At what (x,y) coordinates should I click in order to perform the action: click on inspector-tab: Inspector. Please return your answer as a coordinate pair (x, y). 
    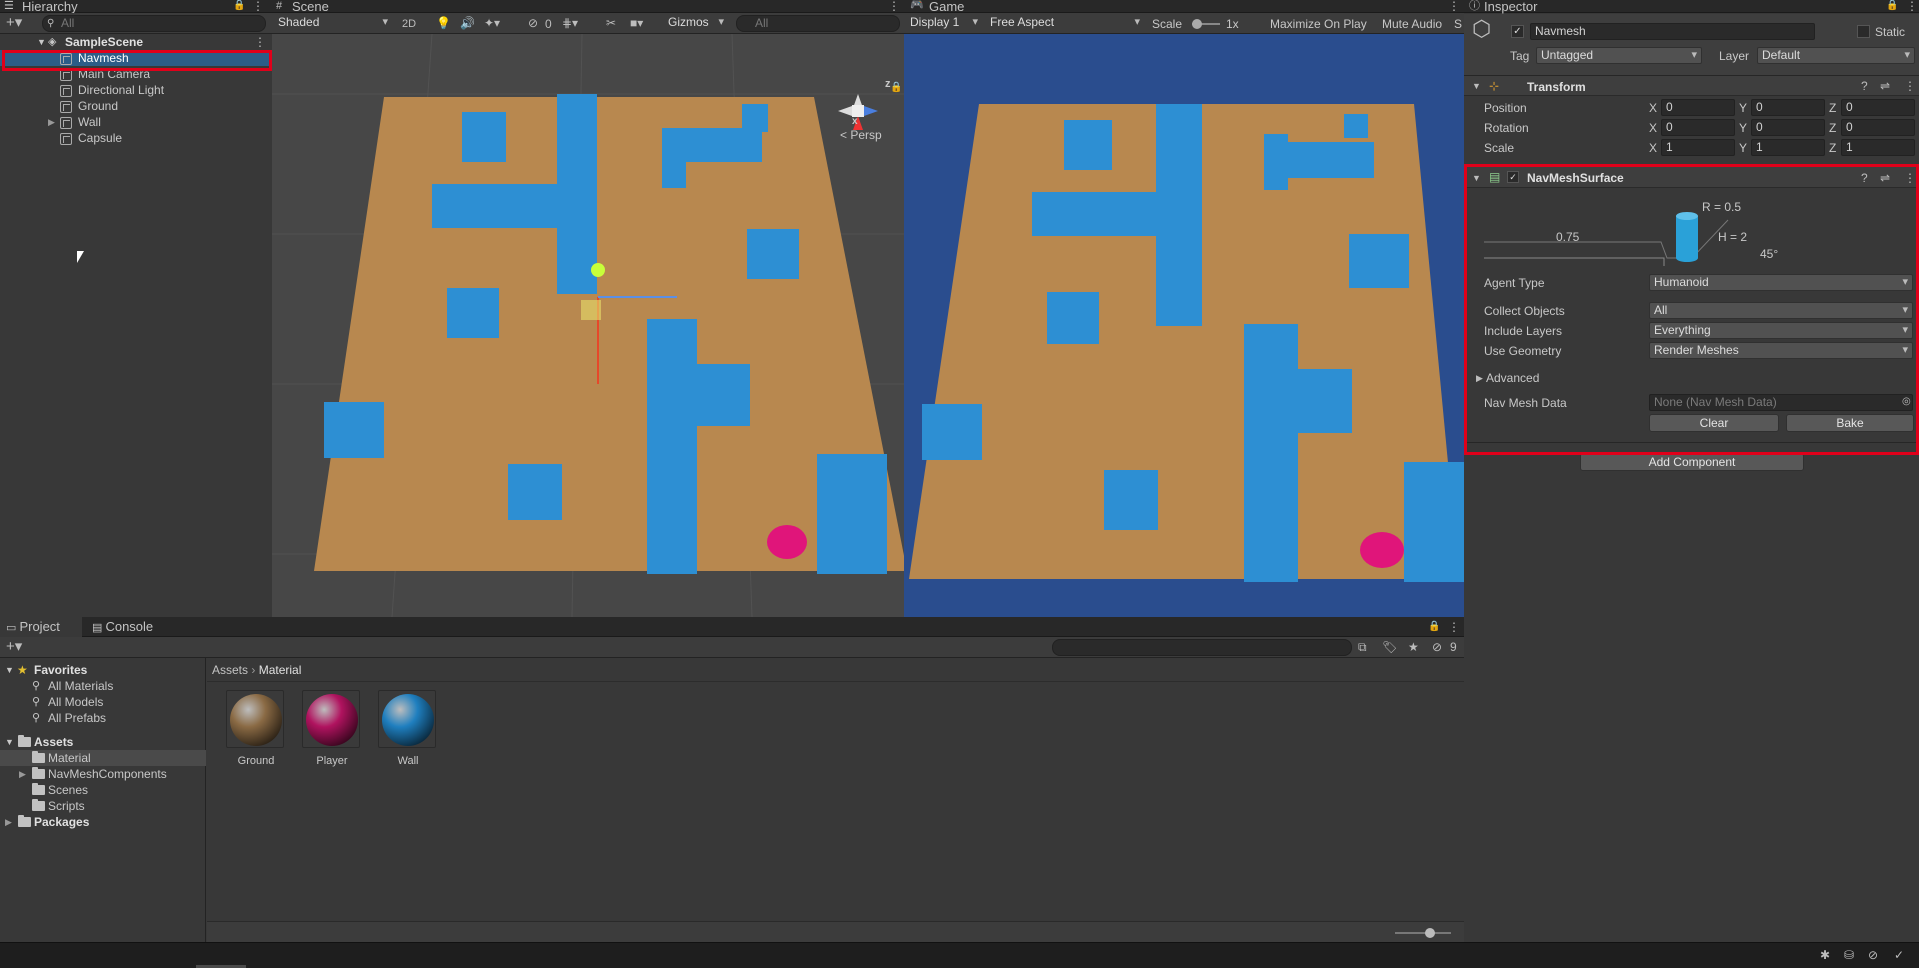
    Looking at the image, I should click on (1510, 6).